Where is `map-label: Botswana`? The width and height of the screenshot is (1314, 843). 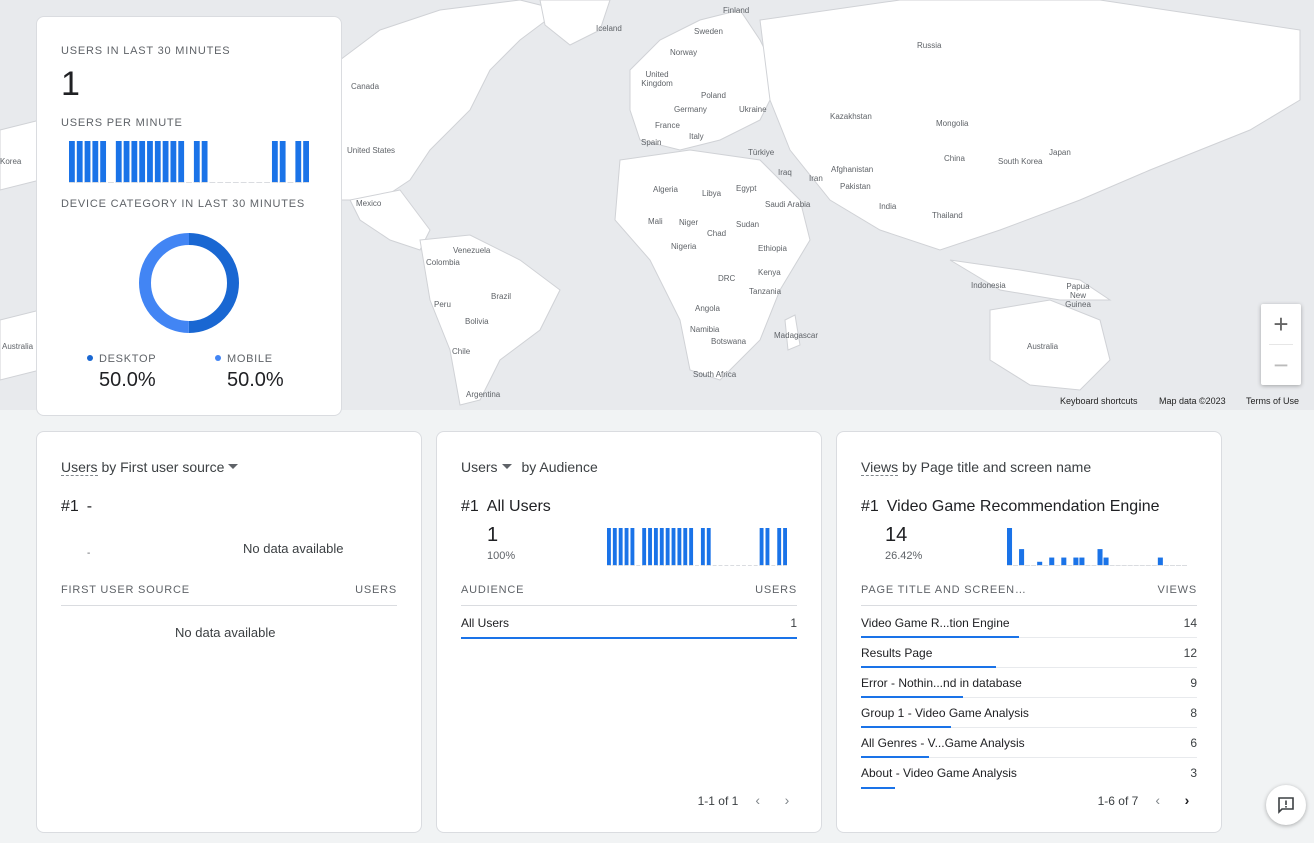
map-label: Botswana is located at coordinates (729, 341).